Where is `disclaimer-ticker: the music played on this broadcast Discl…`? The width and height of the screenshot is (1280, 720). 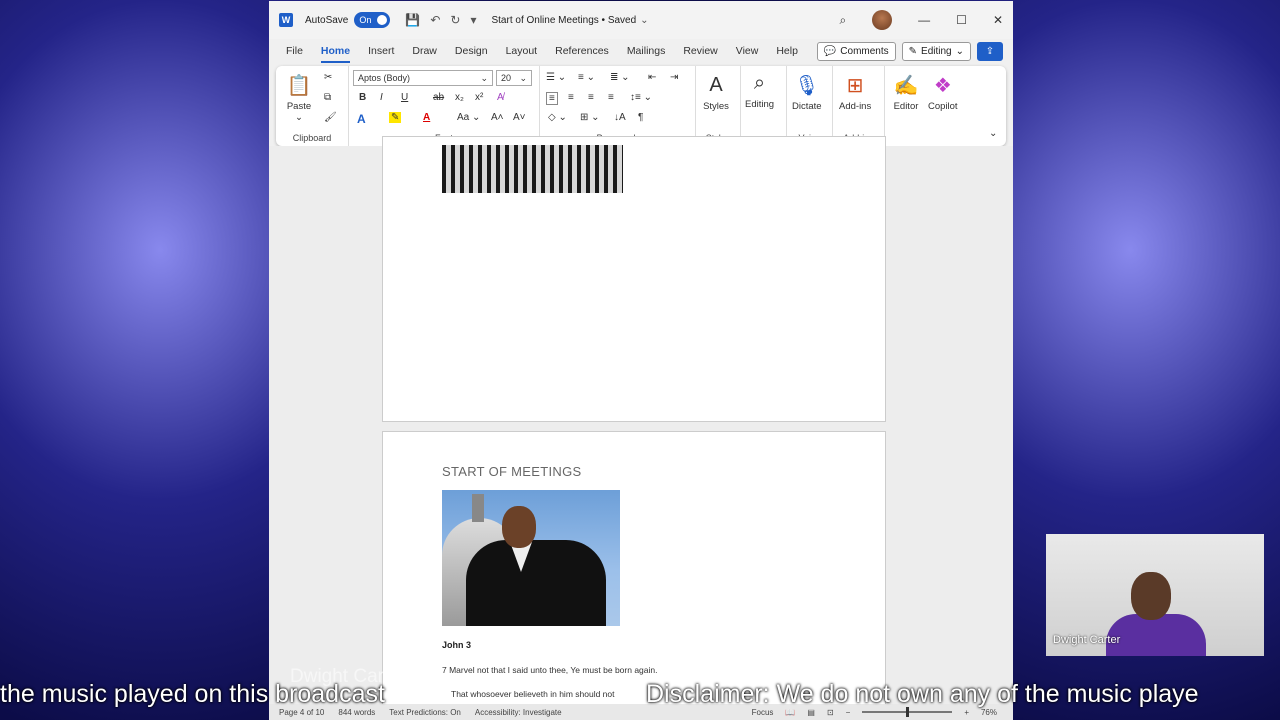 disclaimer-ticker: the music played on this broadcast Discl… is located at coordinates (640, 695).